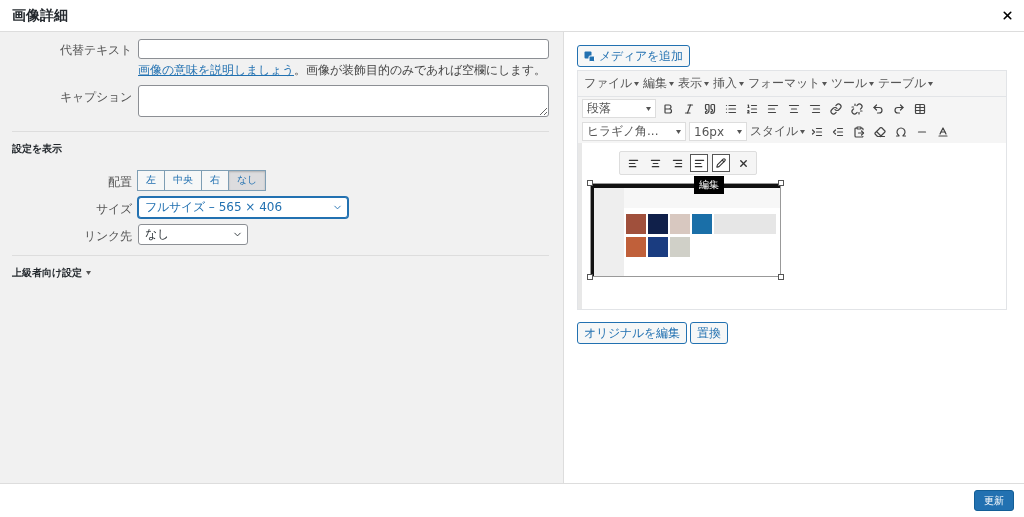 The image size is (1024, 517). What do you see at coordinates (611, 83) in the screenshot?
I see `menu-item: ファイル` at bounding box center [611, 83].